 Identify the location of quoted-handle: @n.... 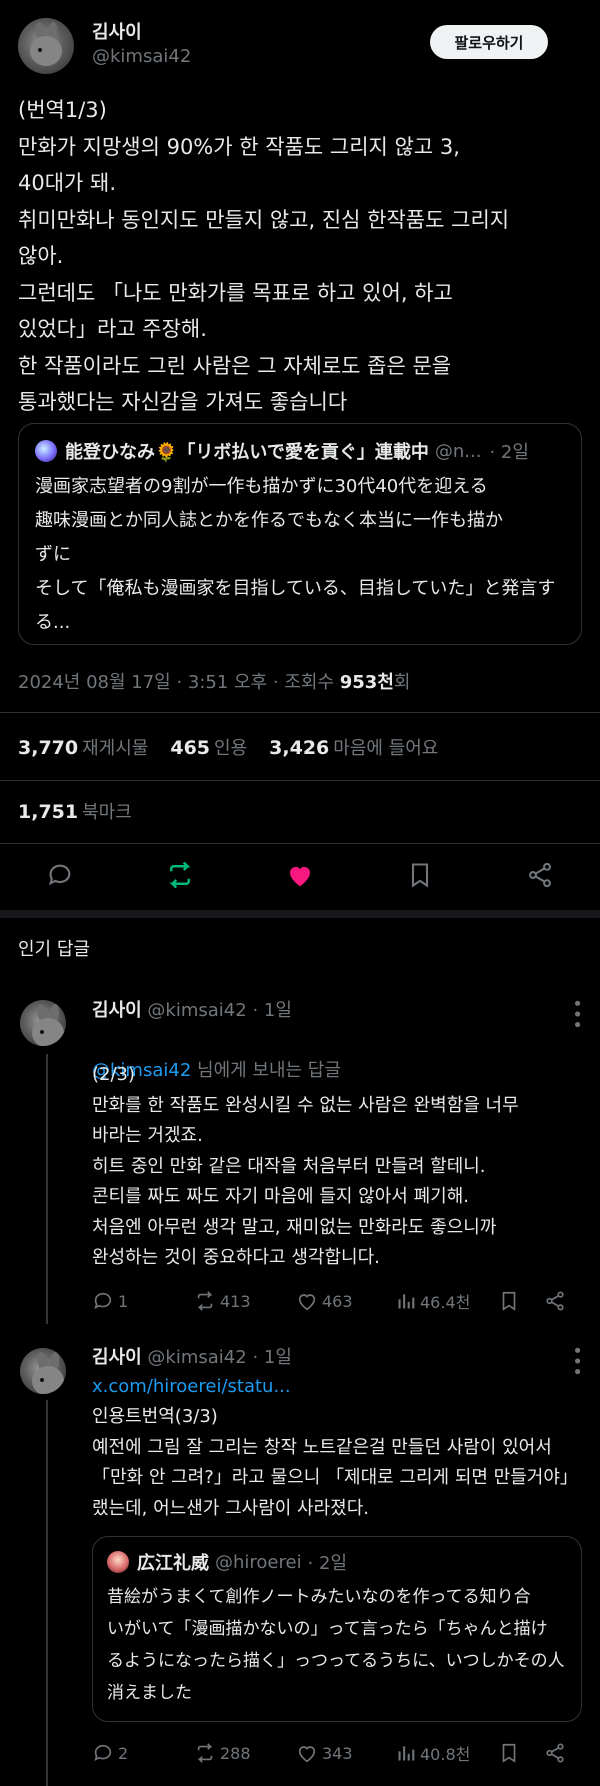
(458, 451).